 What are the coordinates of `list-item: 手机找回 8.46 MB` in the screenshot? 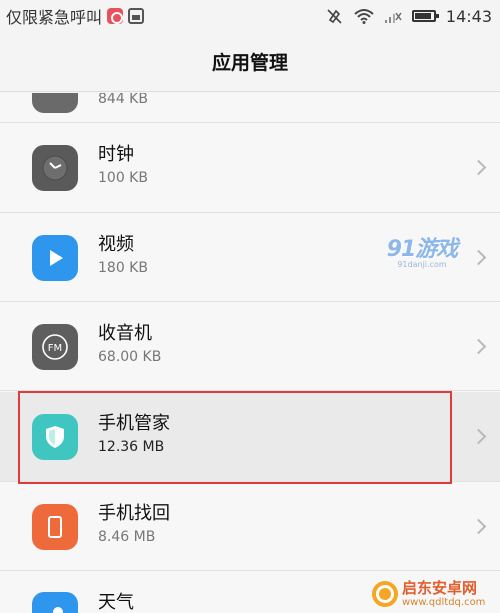 It's located at (250, 527).